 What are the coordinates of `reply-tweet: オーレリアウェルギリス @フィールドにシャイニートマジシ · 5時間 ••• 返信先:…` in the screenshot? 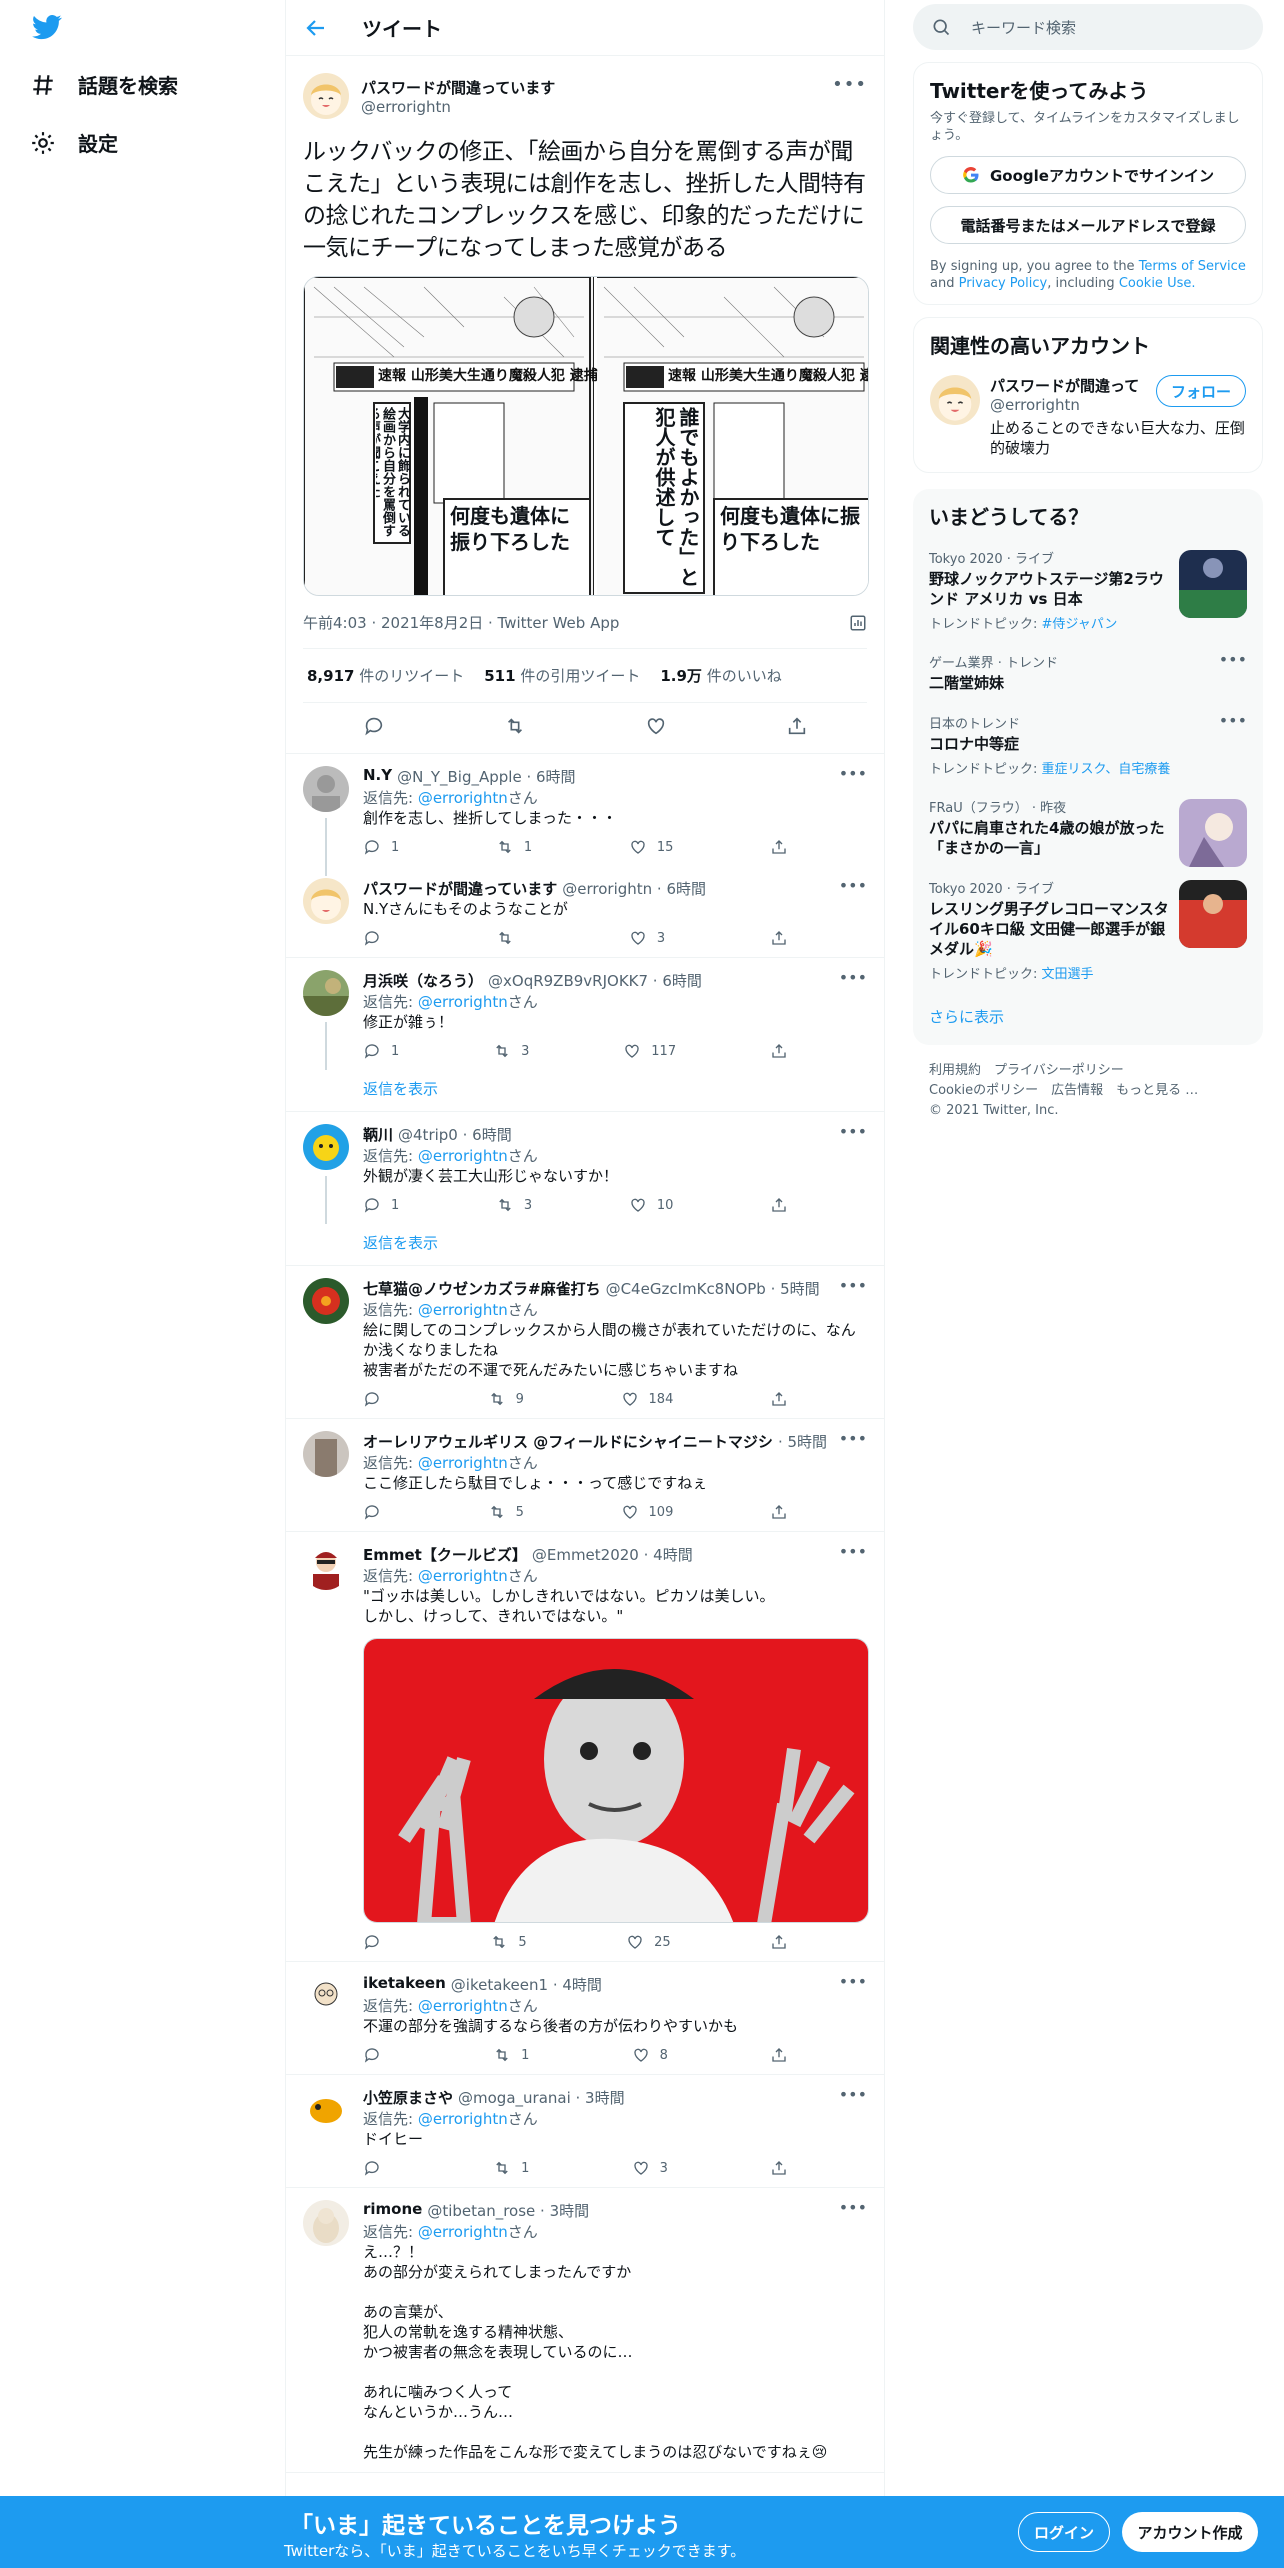 It's located at (585, 1475).